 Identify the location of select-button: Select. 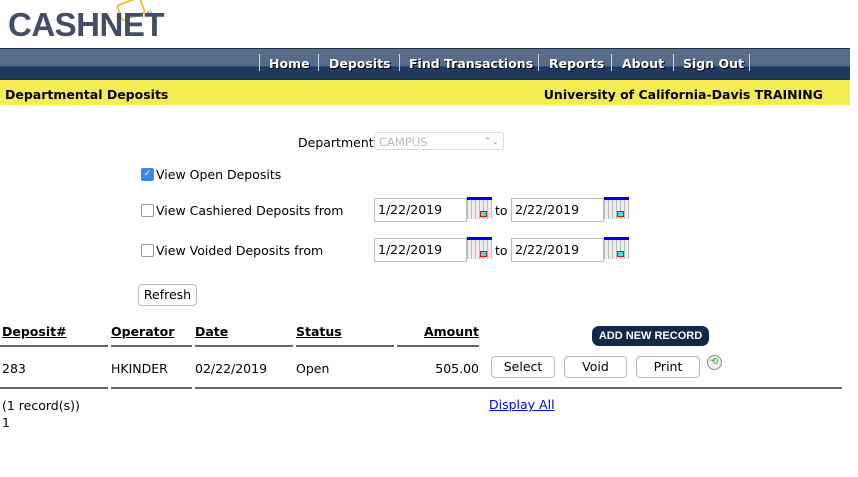
(523, 367).